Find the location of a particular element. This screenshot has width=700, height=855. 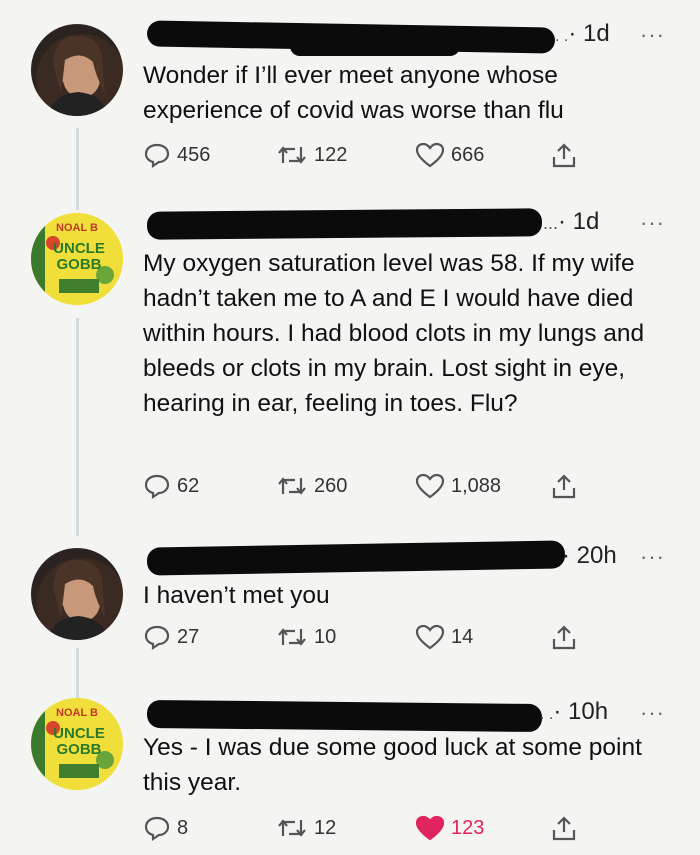

reply-count: 456 is located at coordinates (194, 154).